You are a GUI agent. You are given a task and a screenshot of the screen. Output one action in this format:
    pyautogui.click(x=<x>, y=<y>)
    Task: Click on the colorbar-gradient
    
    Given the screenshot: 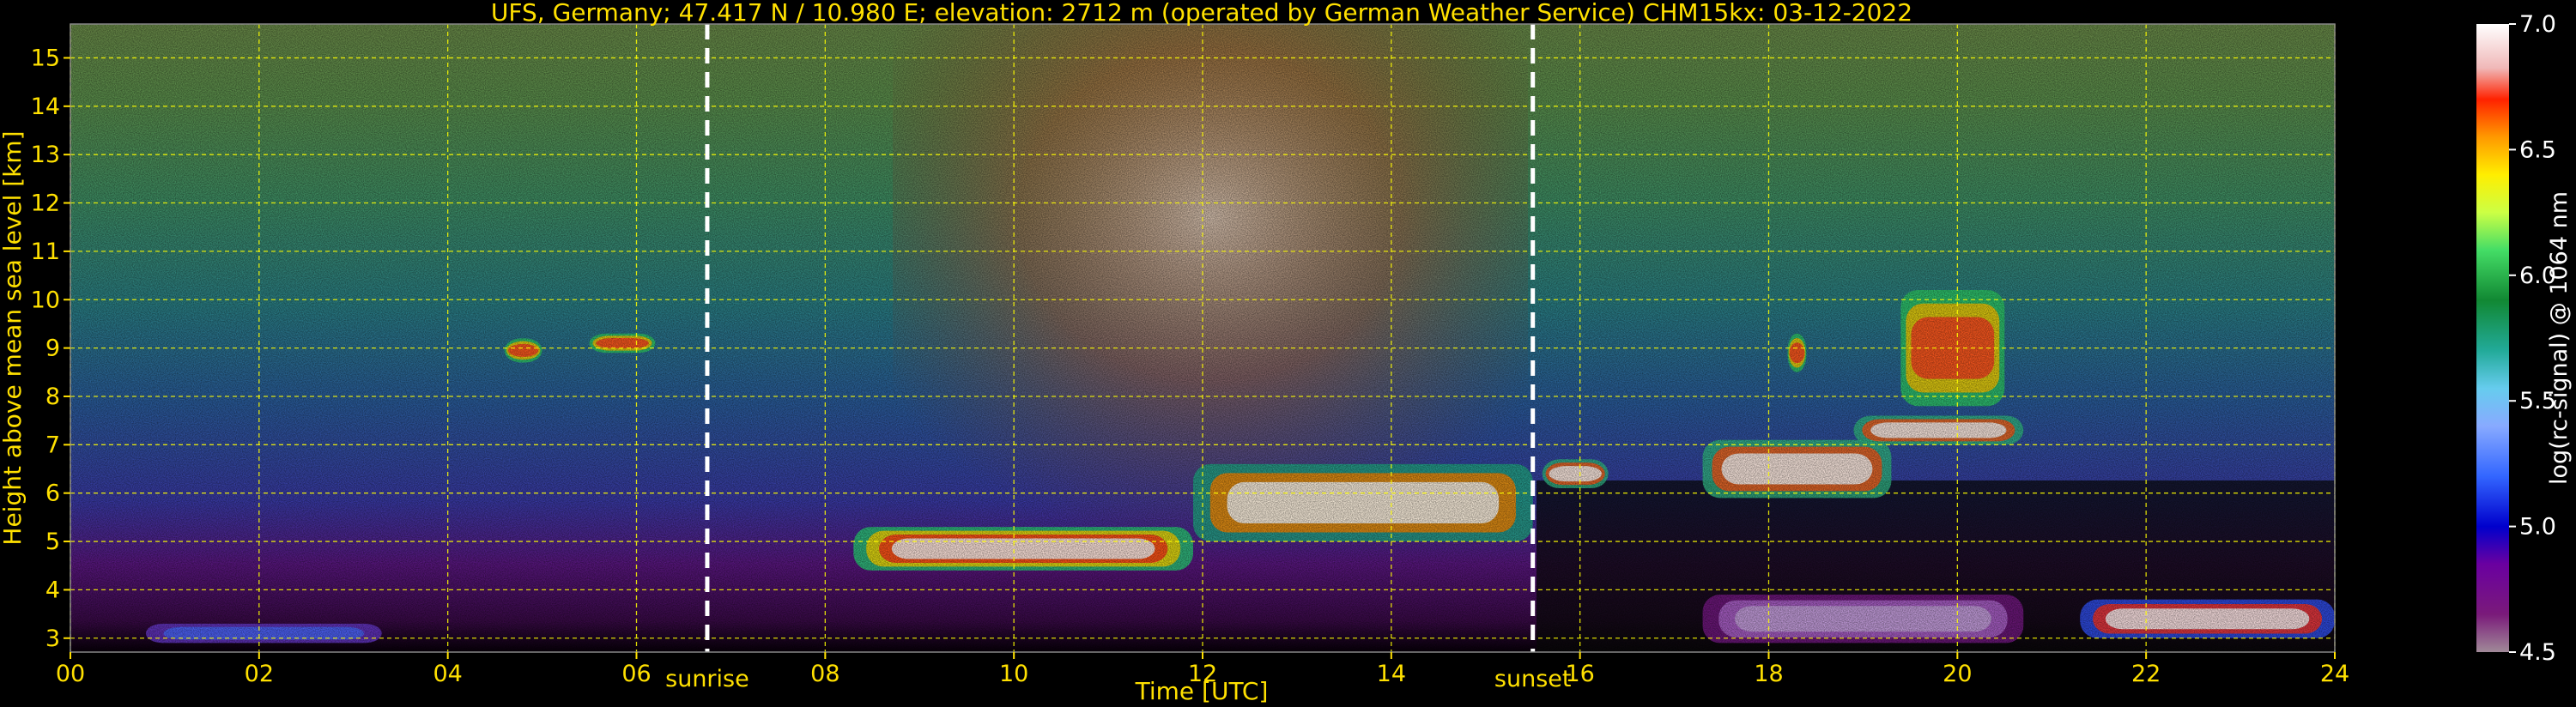 What is the action you would take?
    pyautogui.click(x=2492, y=338)
    